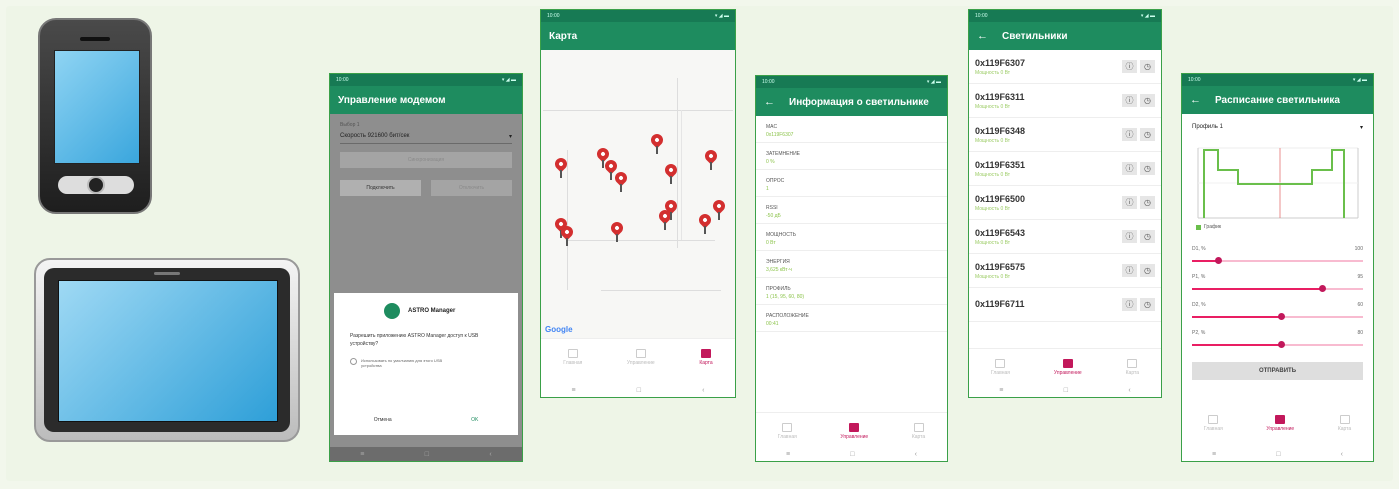 The width and height of the screenshot is (1399, 489). What do you see at coordinates (1000, 198) in the screenshot?
I see `luminaire-id: 0x119F6500` at bounding box center [1000, 198].